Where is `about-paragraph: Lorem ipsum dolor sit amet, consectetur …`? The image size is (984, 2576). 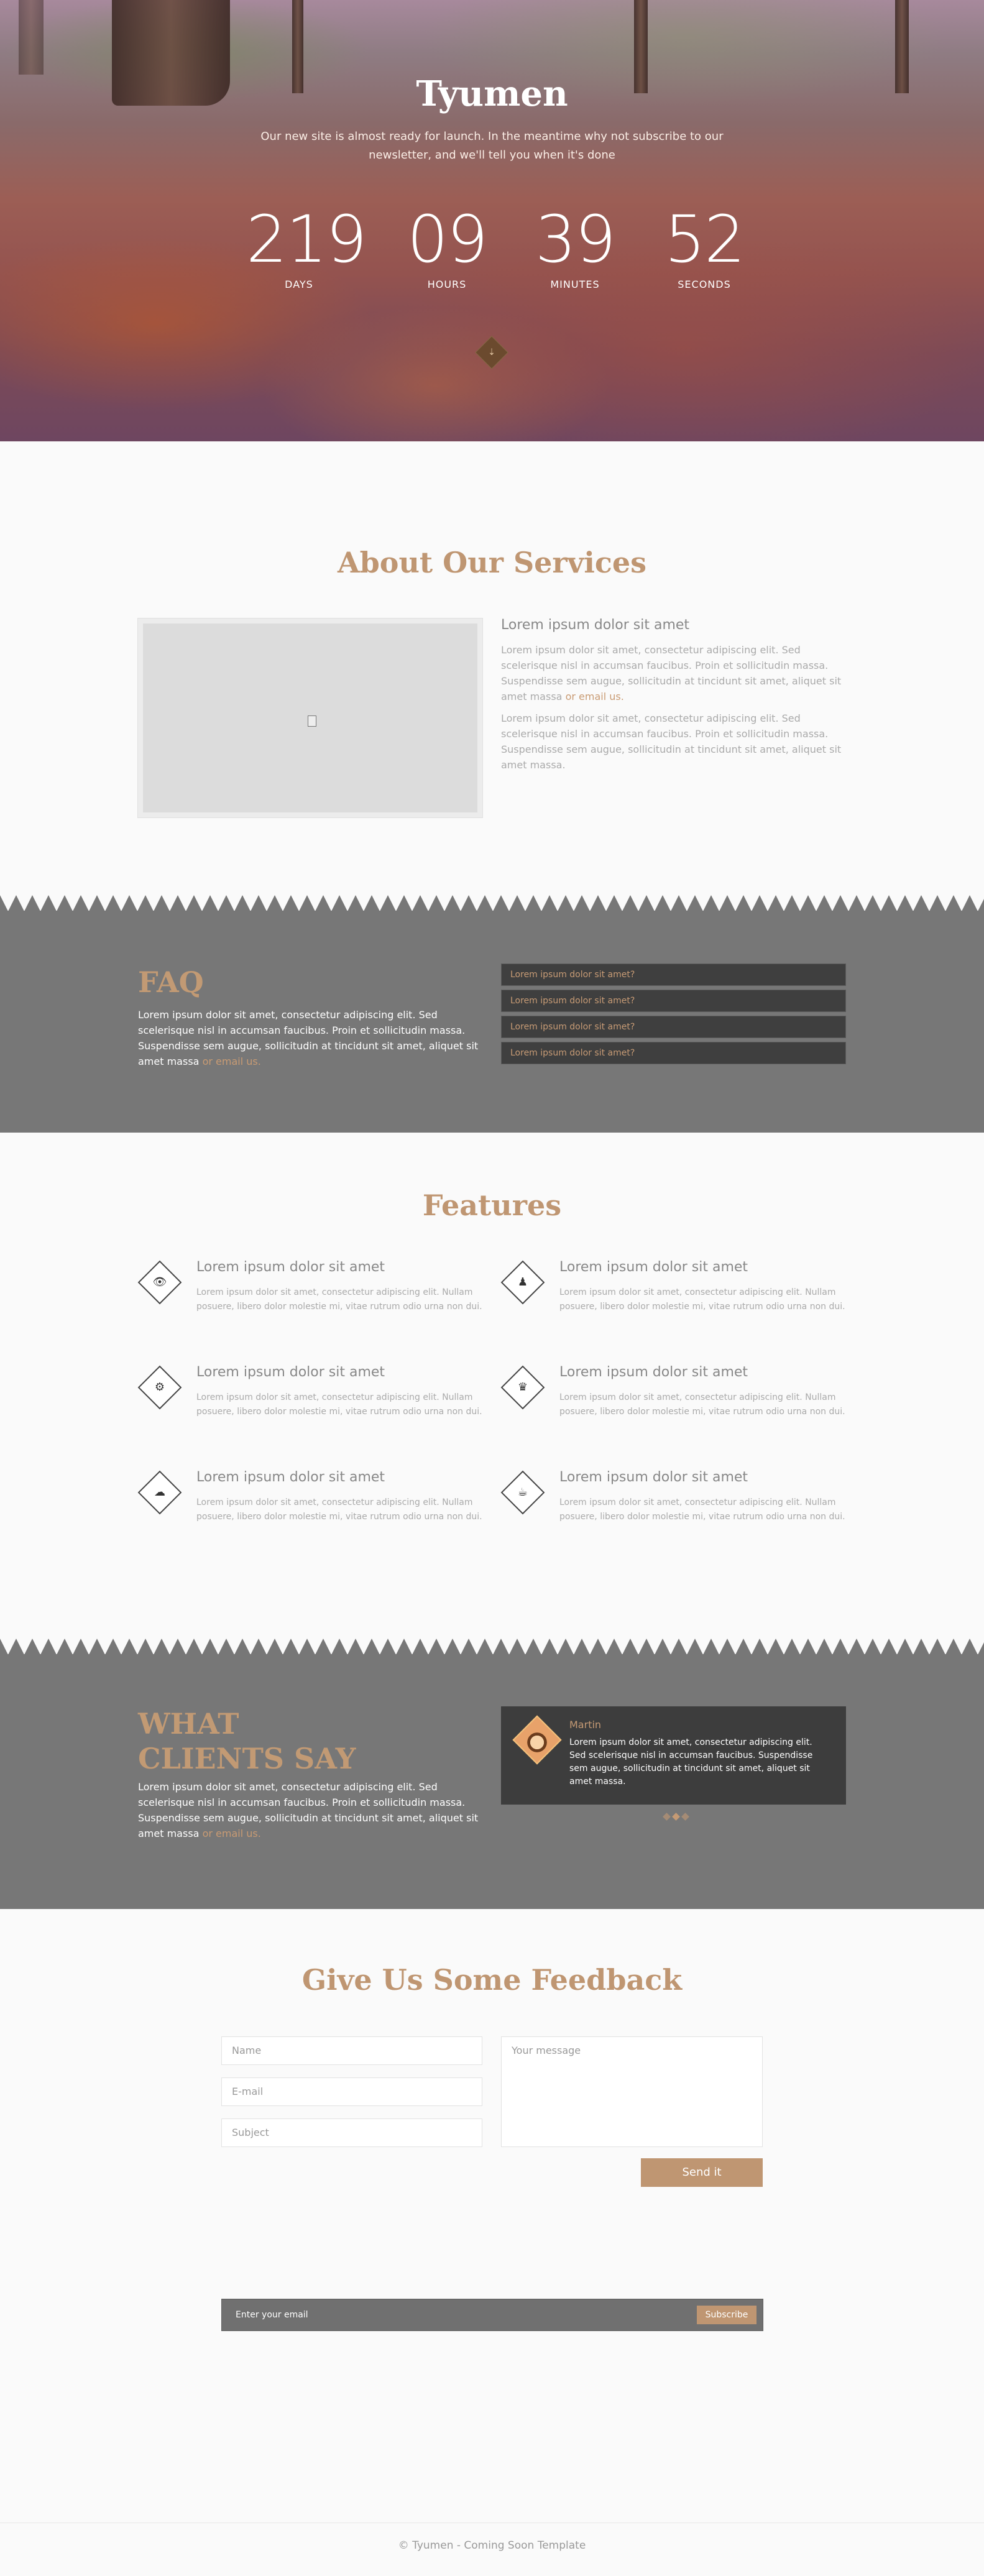
about-paragraph: Lorem ipsum dolor sit amet, consectetur … is located at coordinates (673, 673).